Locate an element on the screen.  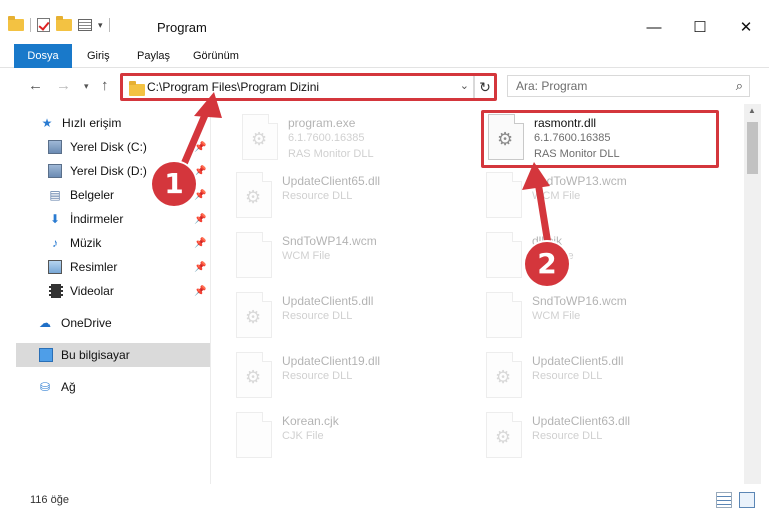
file-item: ⚙ UpdateClient65.dll Resource DLL is located at coordinates (356, 197).